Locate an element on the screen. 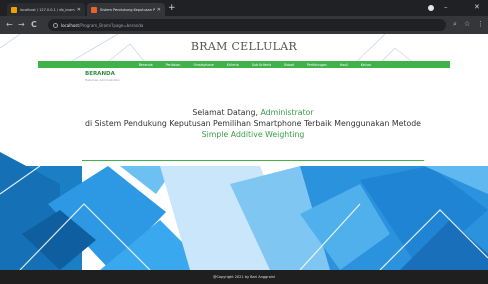 The image size is (488, 284). minimize-icon: – is located at coordinates (446, 7).